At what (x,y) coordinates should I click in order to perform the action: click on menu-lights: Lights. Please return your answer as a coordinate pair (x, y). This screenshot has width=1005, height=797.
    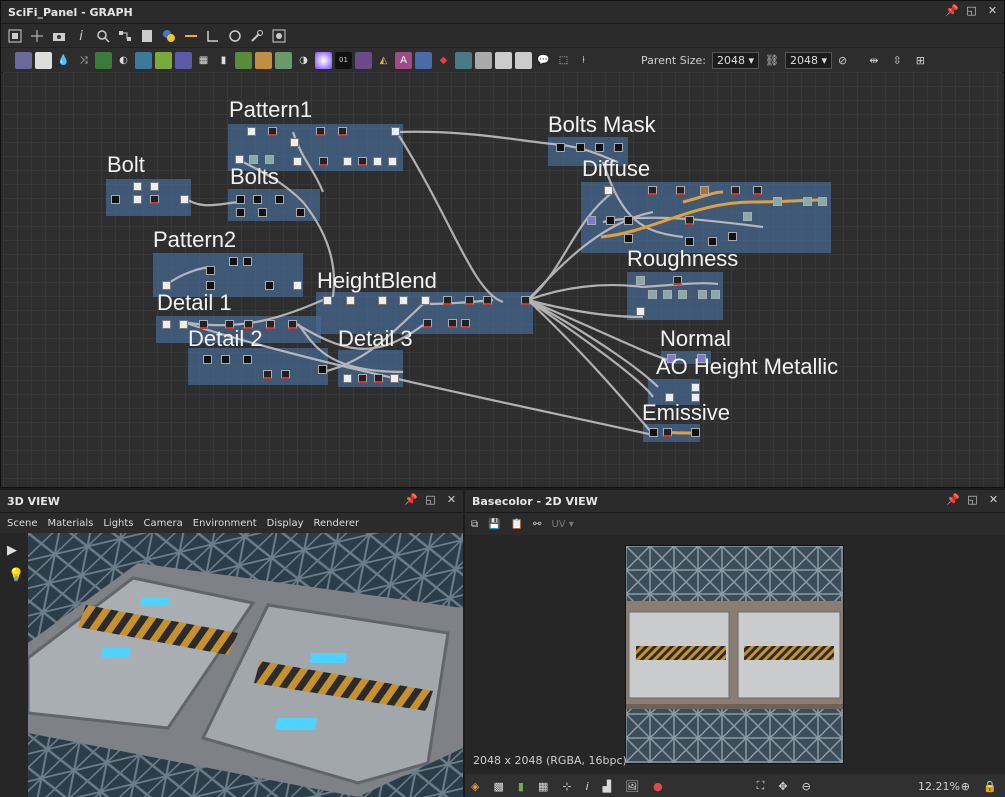
    Looking at the image, I should click on (118, 523).